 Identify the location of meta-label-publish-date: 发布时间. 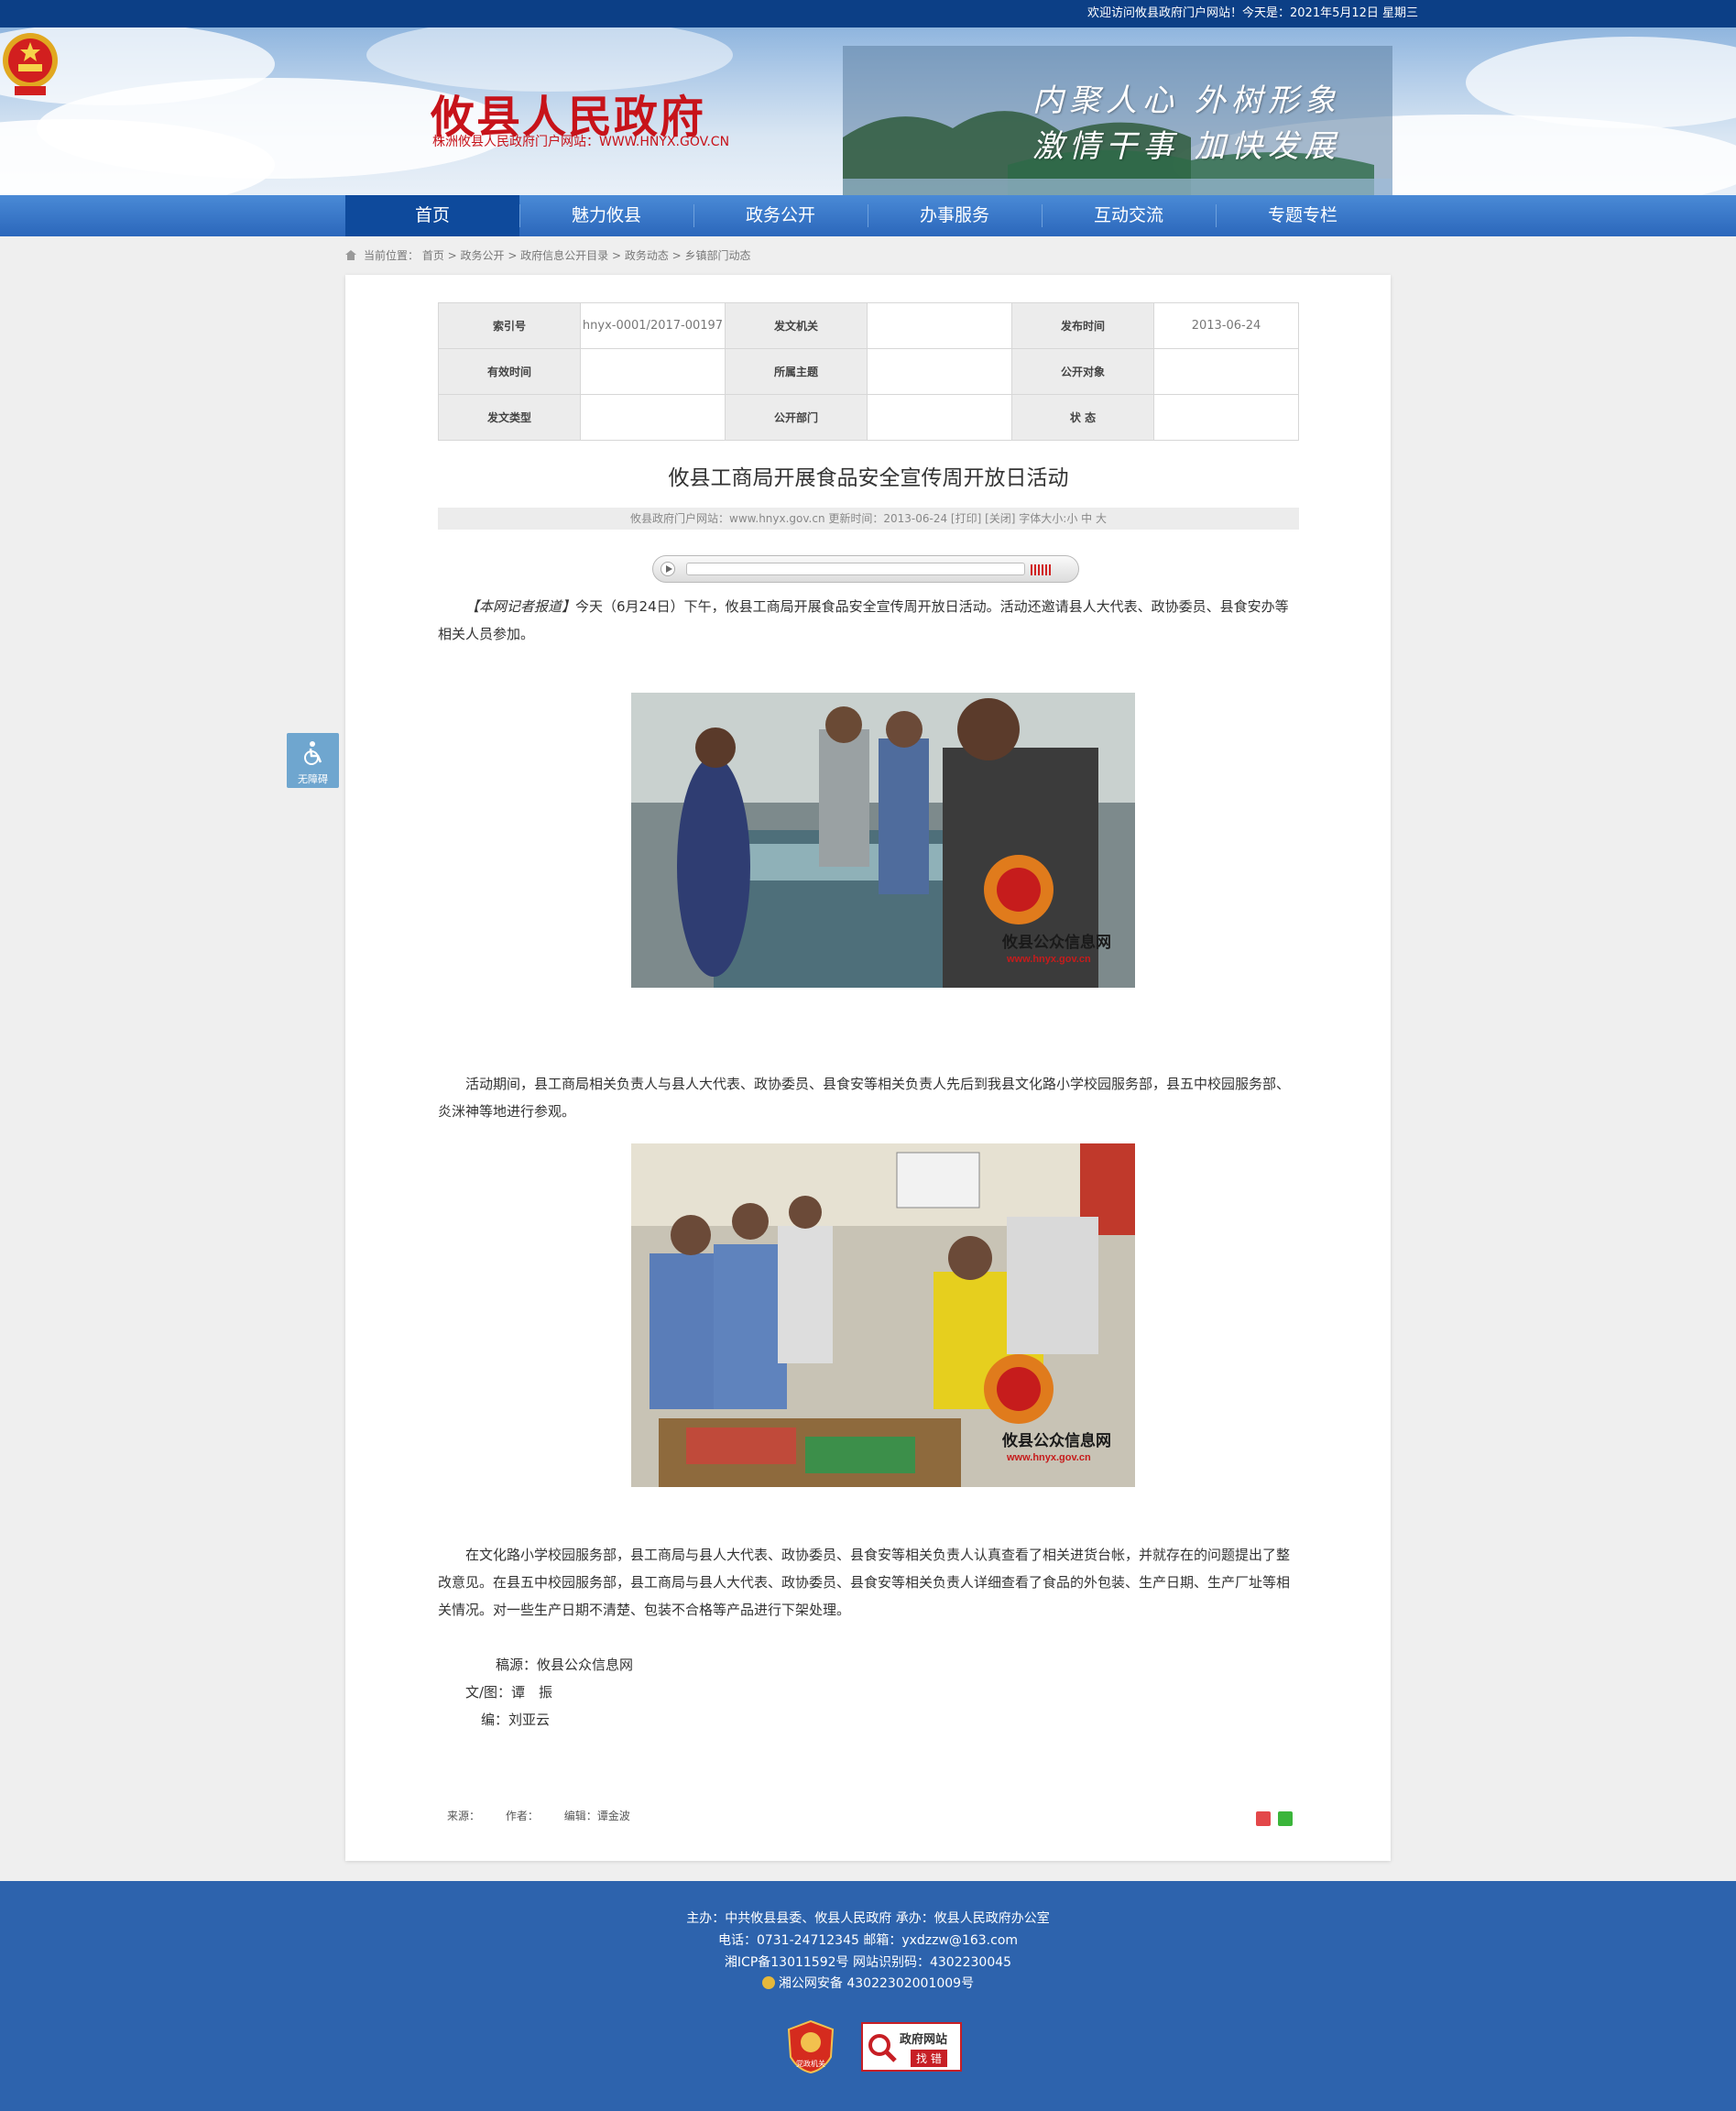
(1082, 325).